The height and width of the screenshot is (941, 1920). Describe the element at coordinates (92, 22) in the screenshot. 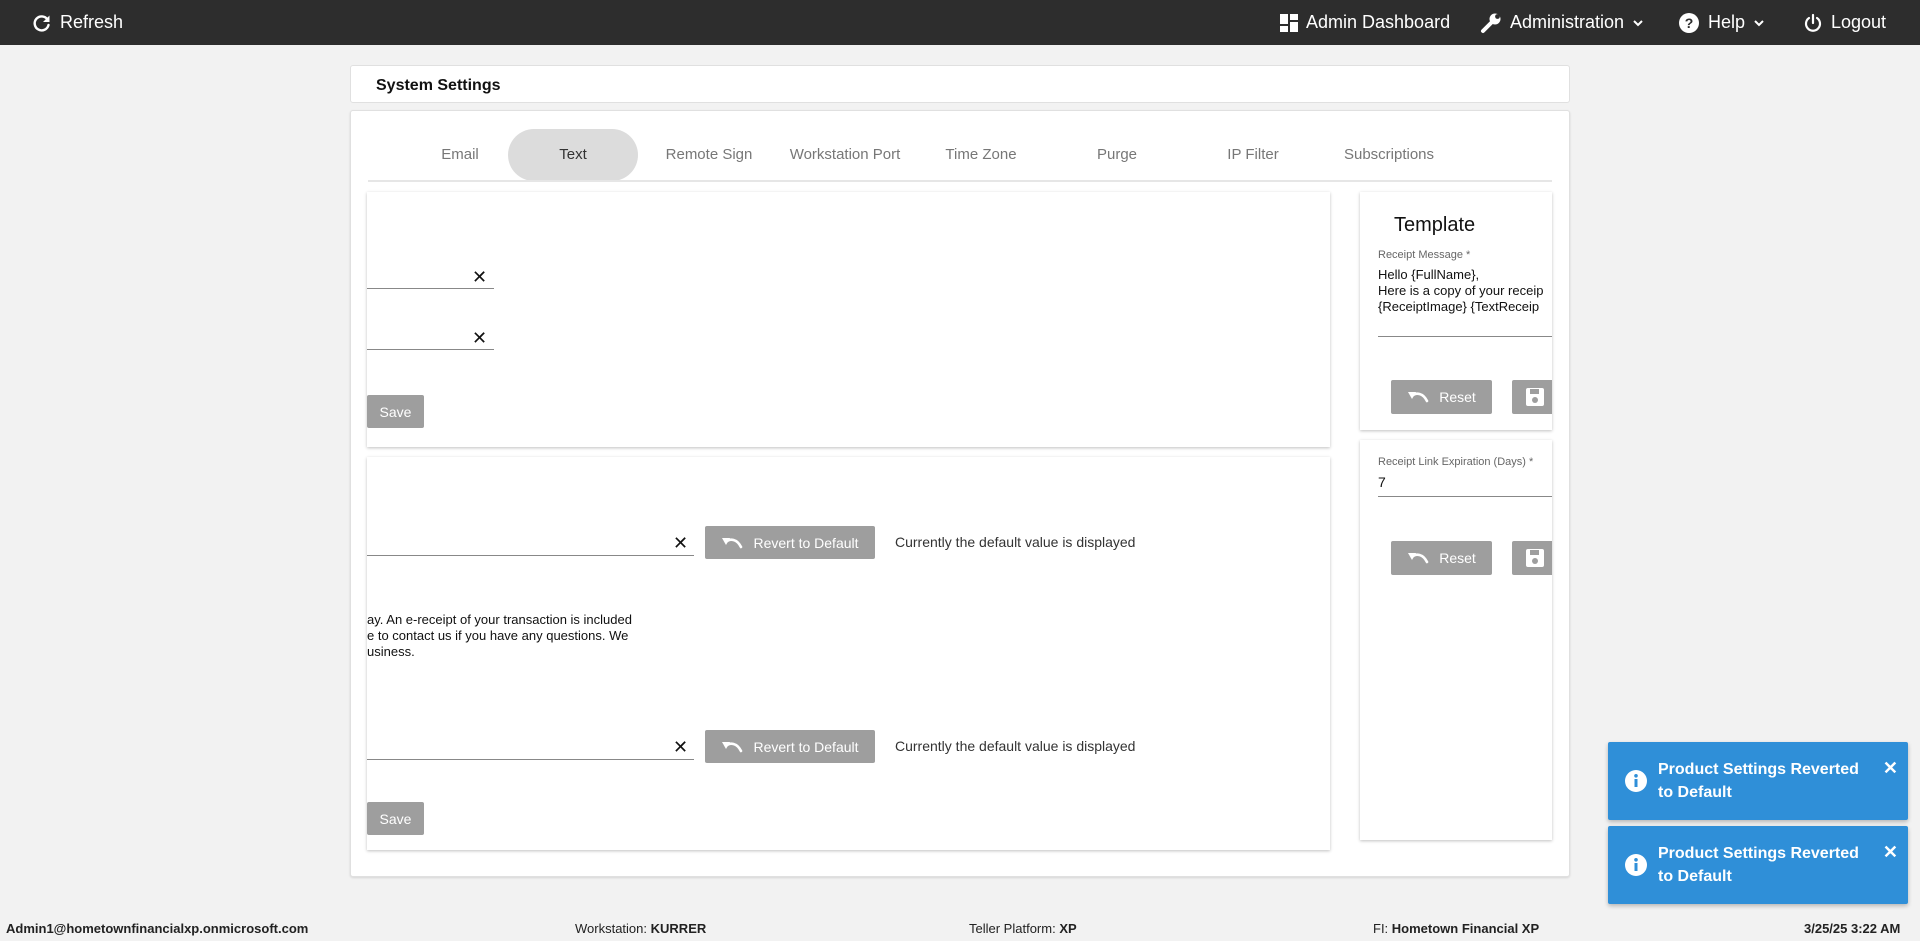

I see `refresh-label: Refresh` at that location.